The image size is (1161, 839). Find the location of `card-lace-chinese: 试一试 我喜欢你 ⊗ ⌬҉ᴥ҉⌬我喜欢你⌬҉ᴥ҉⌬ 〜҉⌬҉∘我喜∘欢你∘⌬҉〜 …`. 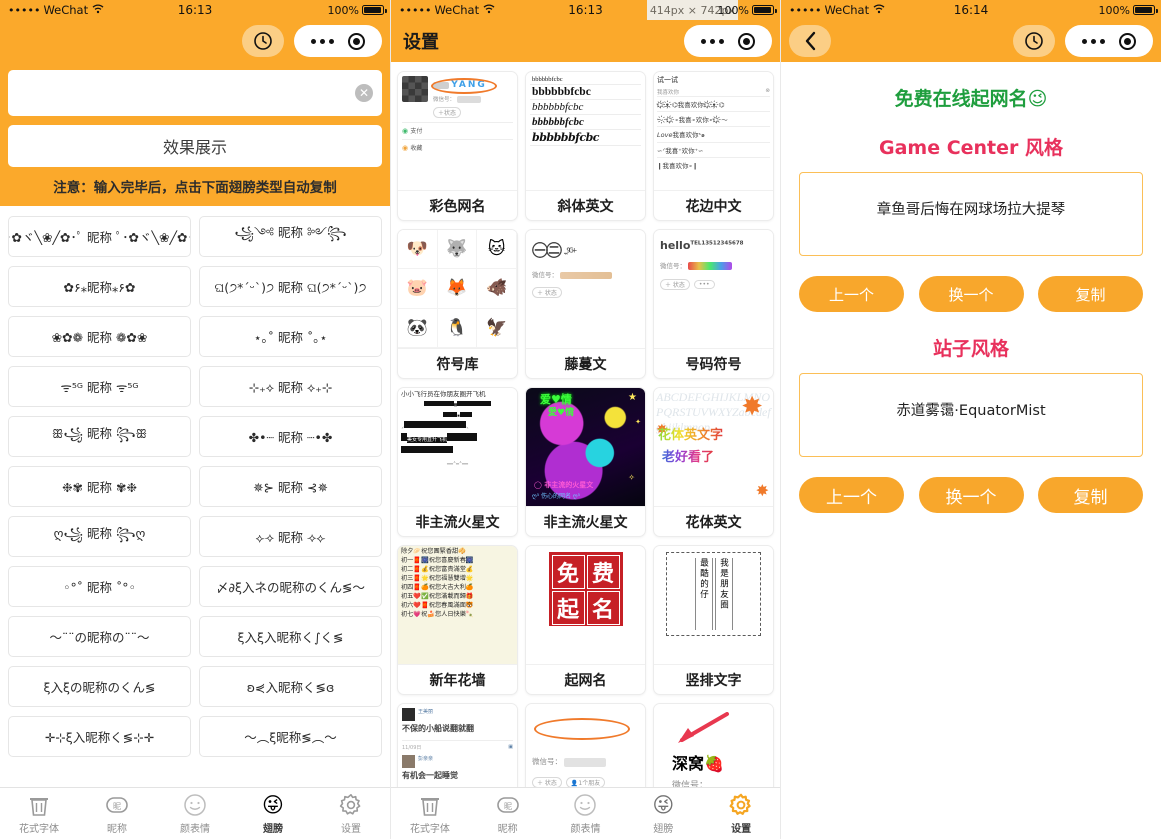

card-lace-chinese: 试一试 我喜欢你 ⊗ ⌬҉ᴥ҉⌬我喜欢你⌬҉ᴥ҉⌬ 〜҉⌬҉∘我喜∘欢你∘⌬҉〜 … is located at coordinates (713, 146).